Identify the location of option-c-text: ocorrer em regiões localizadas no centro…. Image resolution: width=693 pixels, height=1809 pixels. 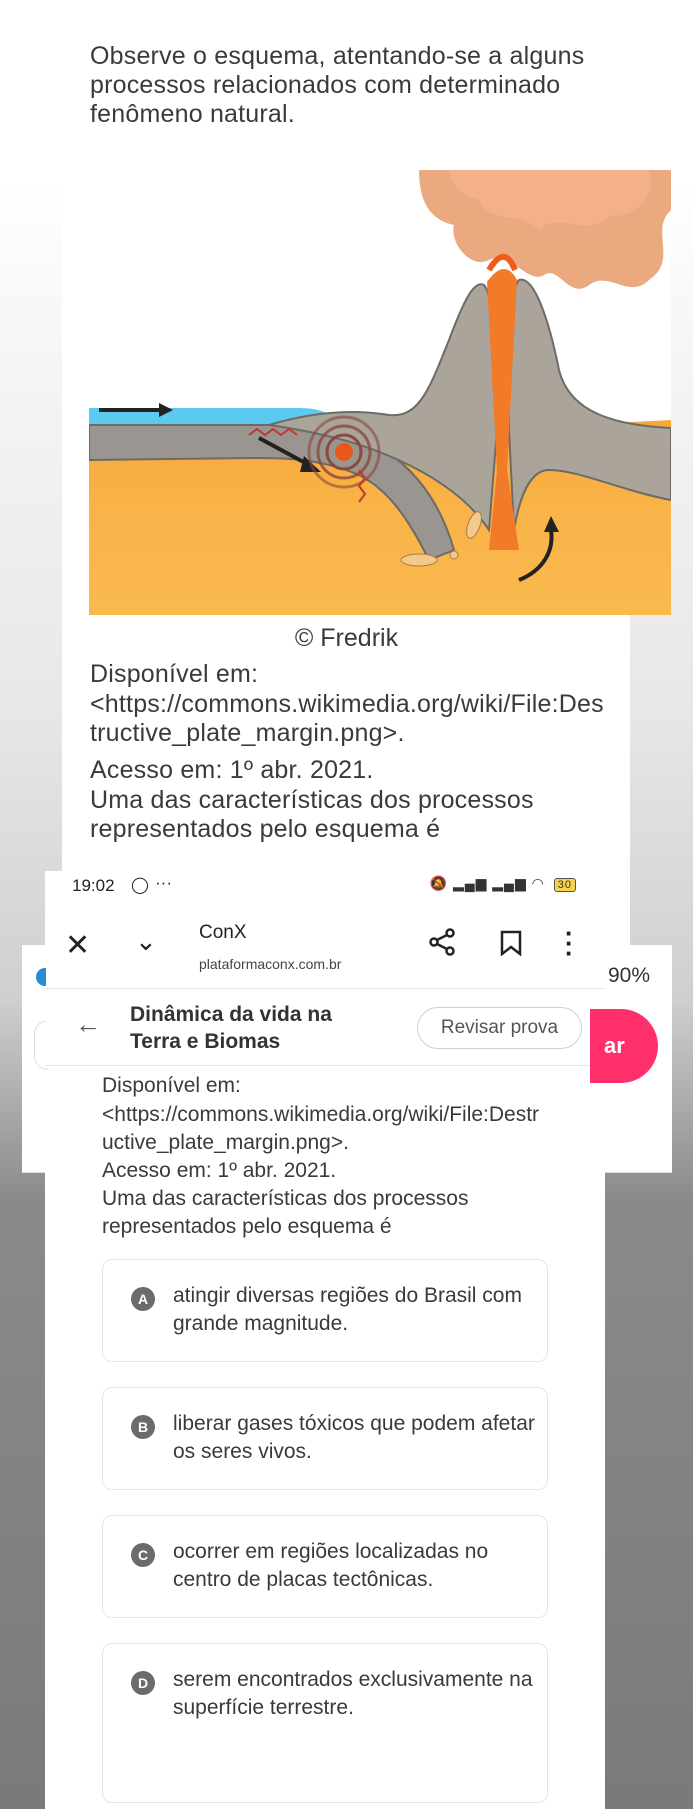
(331, 1565).